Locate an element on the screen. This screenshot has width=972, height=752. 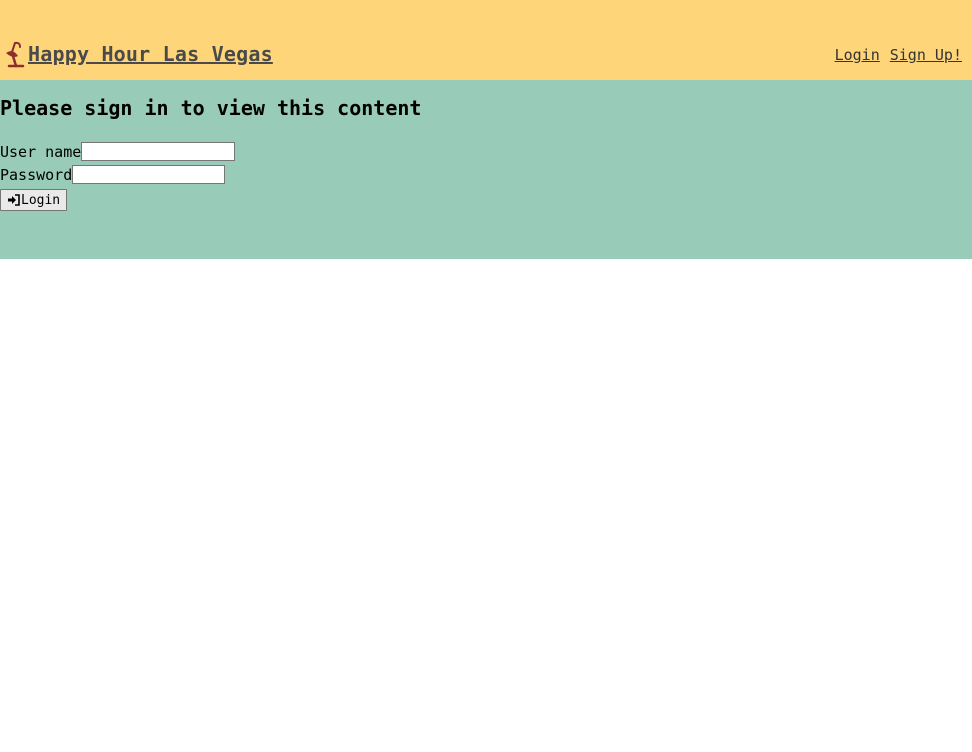
username-row: User name is located at coordinates (118, 151).